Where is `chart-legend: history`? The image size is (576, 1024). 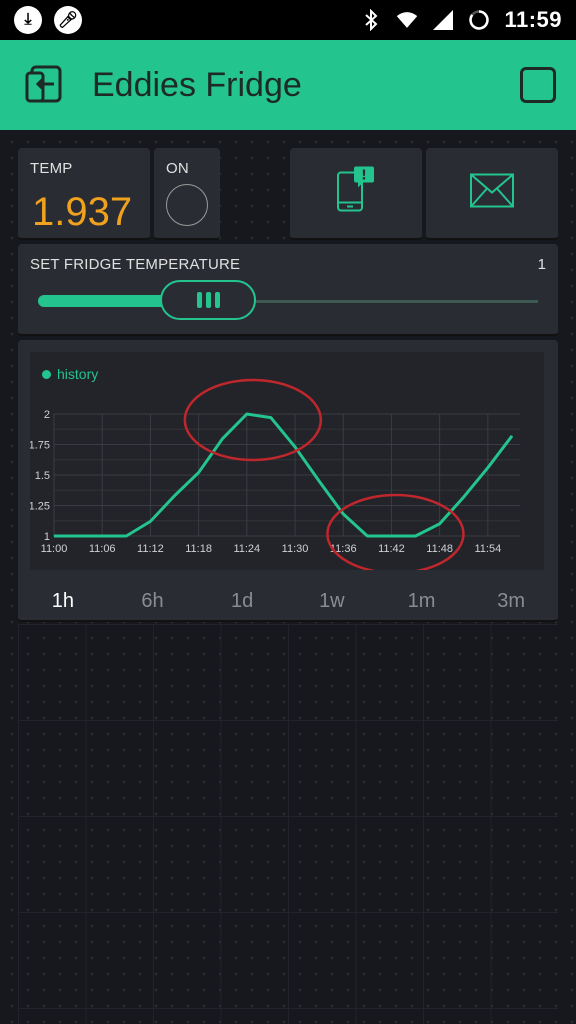
chart-legend: history is located at coordinates (70, 374).